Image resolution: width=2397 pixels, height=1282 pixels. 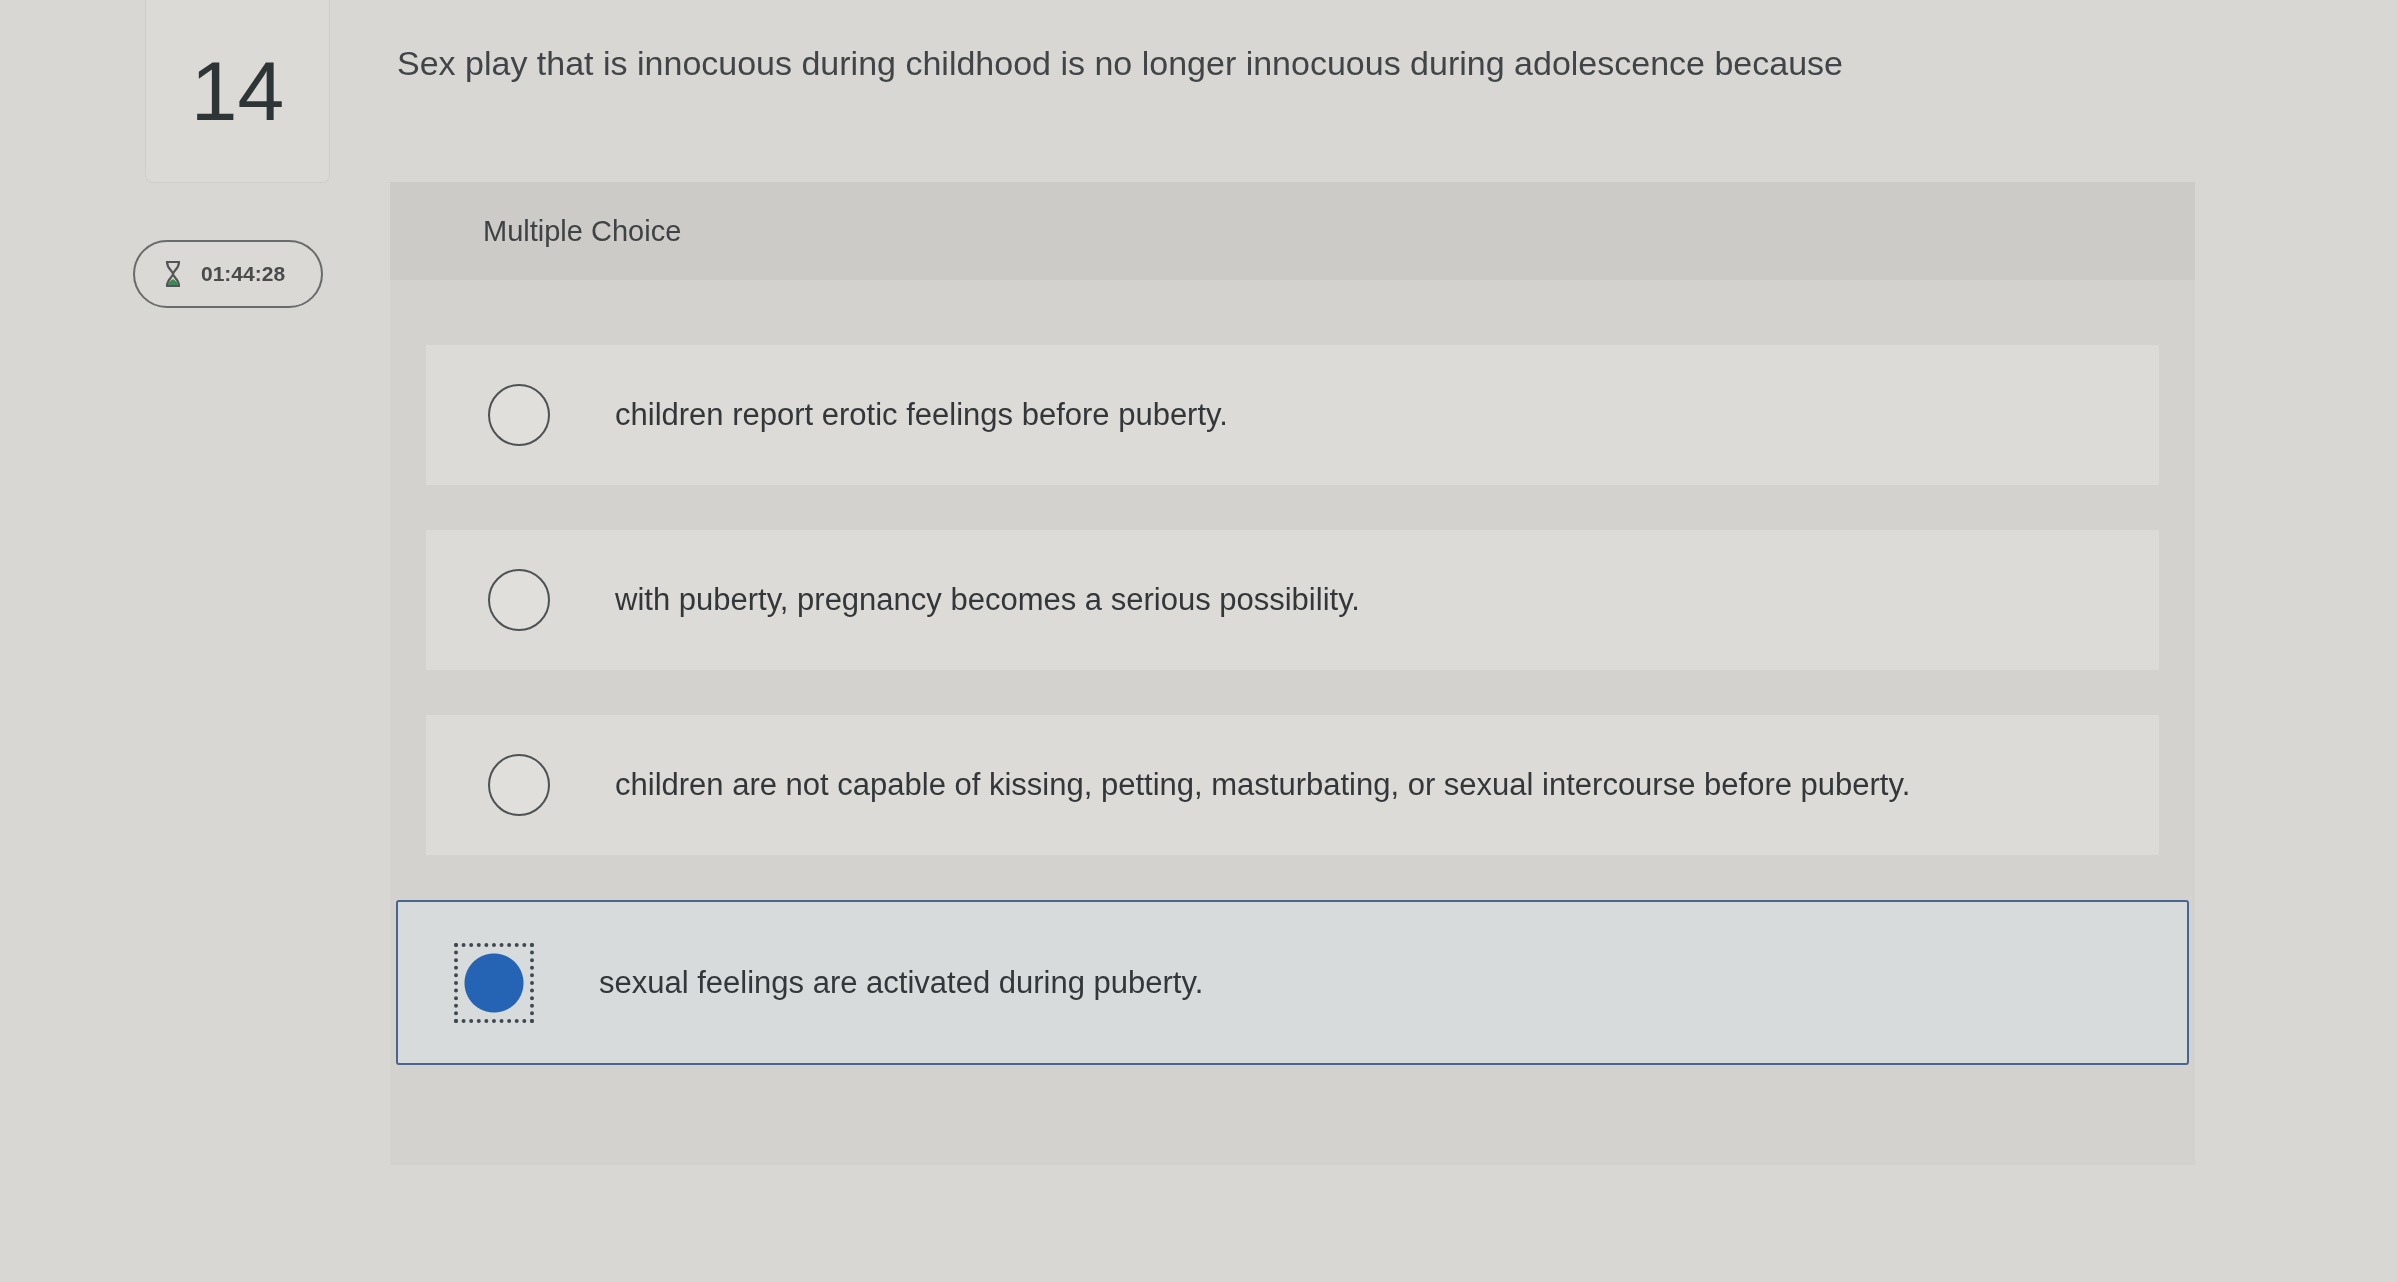 I want to click on hourglass-icon, so click(x=173, y=274).